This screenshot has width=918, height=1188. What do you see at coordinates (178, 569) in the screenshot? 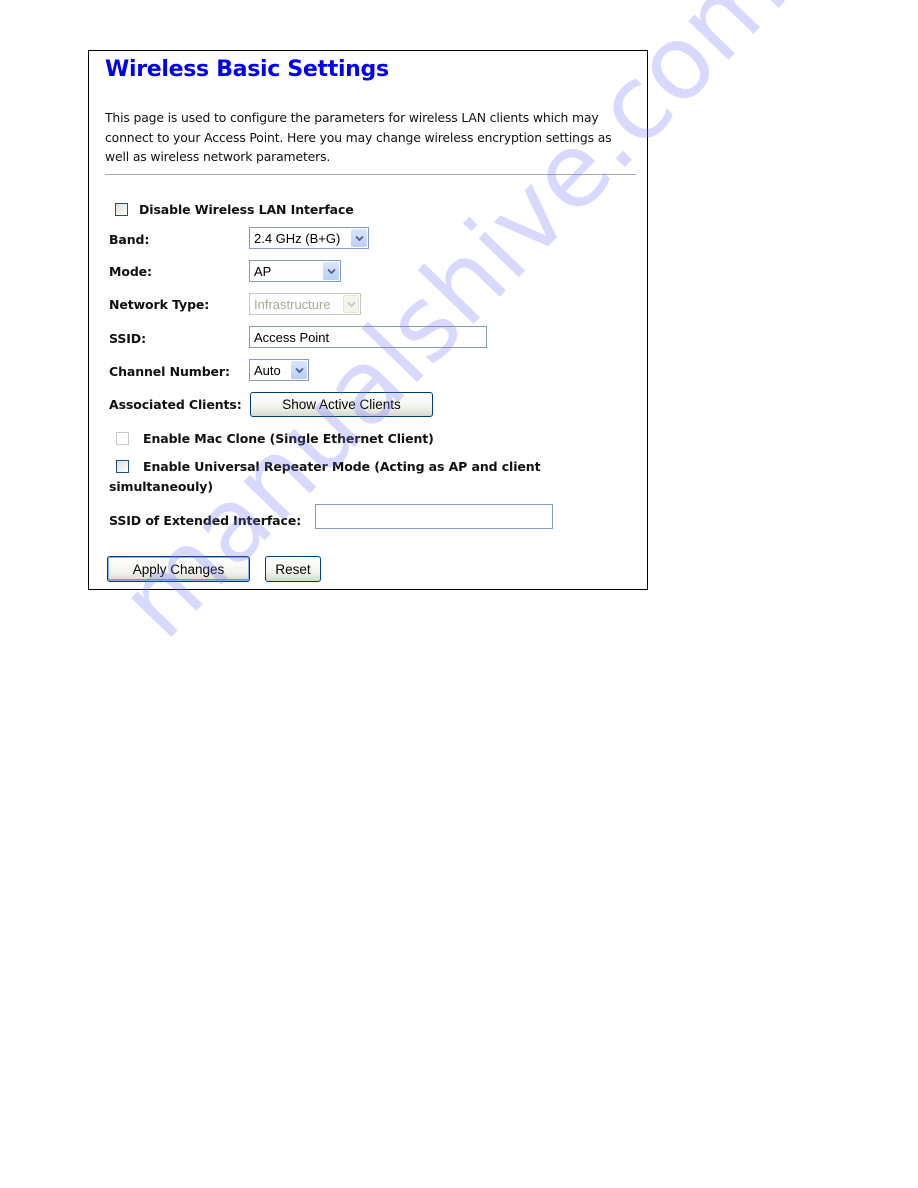
I see `apply-changes-button: Apply Changes` at bounding box center [178, 569].